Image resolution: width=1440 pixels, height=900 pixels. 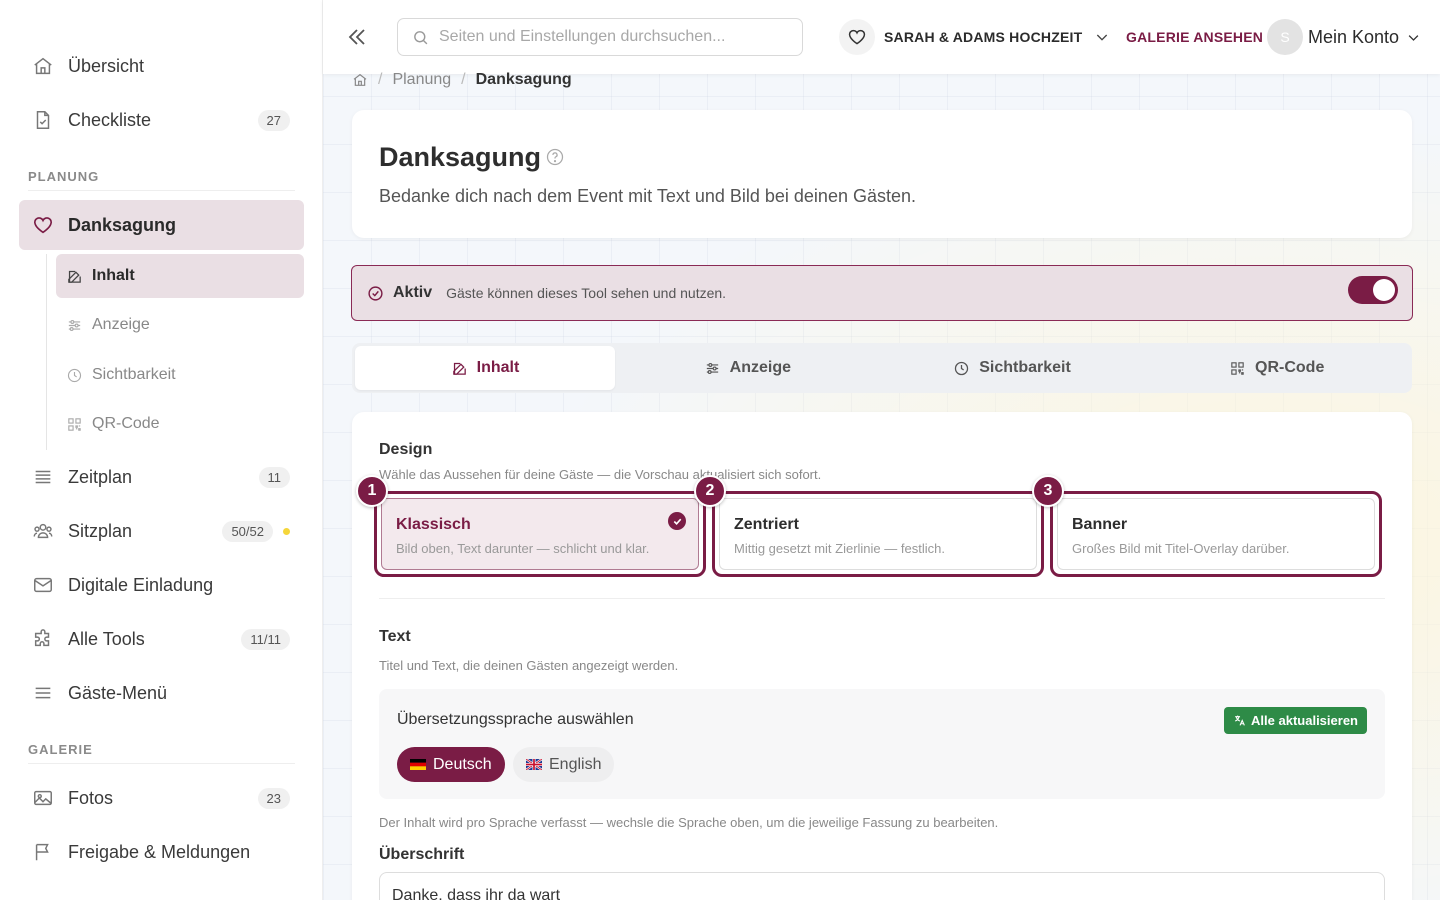 What do you see at coordinates (575, 764) in the screenshot?
I see `language-label: English` at bounding box center [575, 764].